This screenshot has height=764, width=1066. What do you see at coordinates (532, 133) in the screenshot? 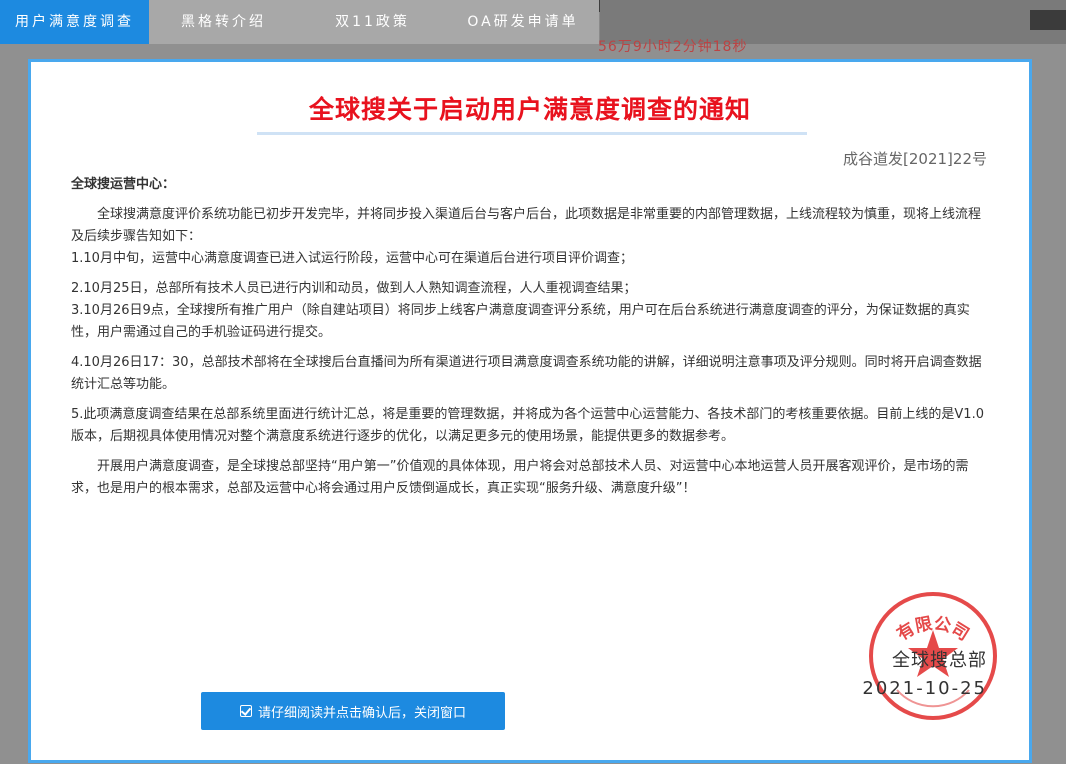
I see `title-underline` at bounding box center [532, 133].